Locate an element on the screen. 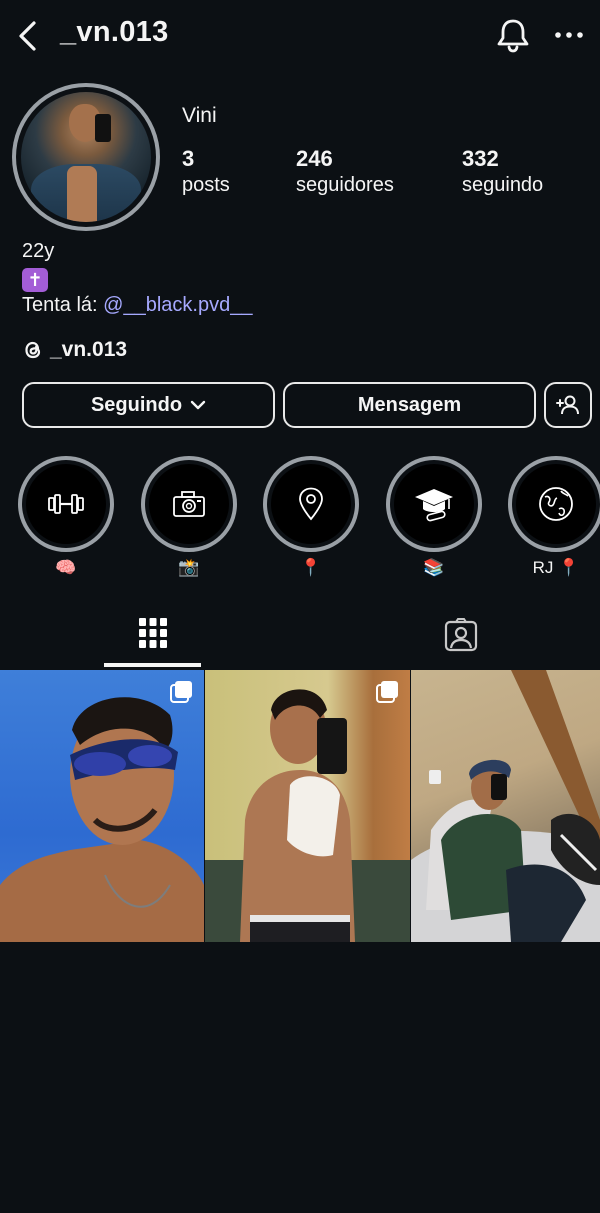  back-button is located at coordinates (28, 36).